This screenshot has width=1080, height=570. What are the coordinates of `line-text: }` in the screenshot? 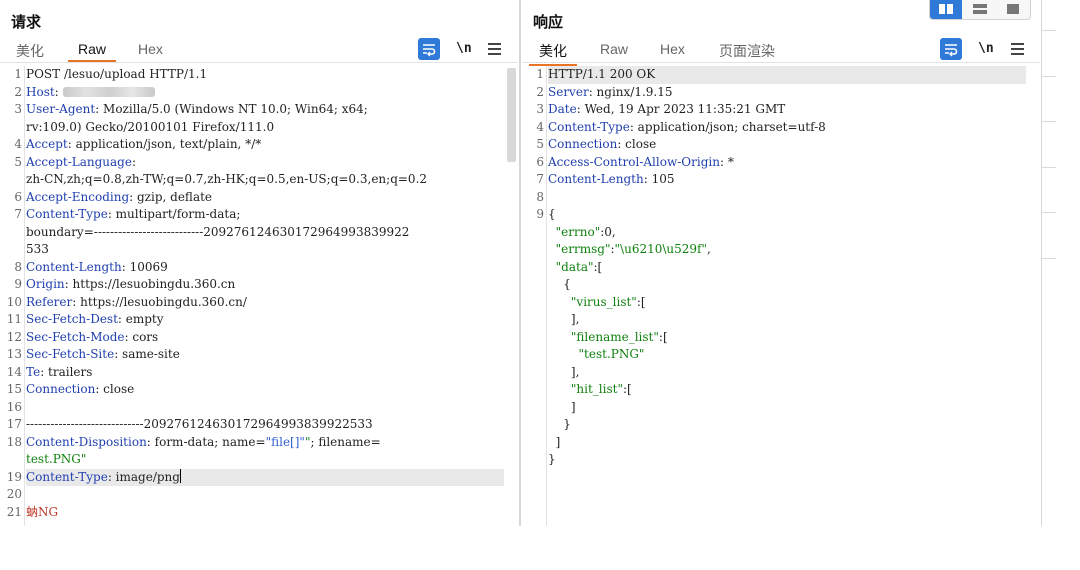 It's located at (552, 459).